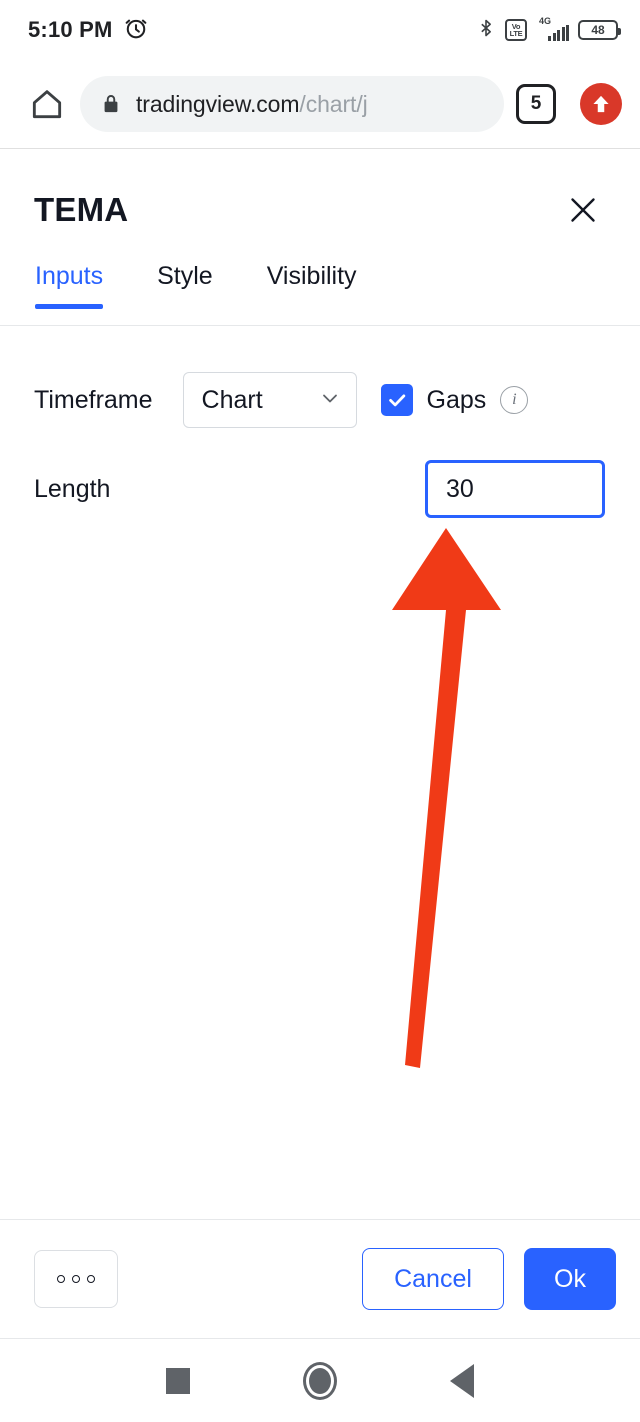 The image size is (640, 1422). I want to click on timeframe-select-value: Chart, so click(232, 399).